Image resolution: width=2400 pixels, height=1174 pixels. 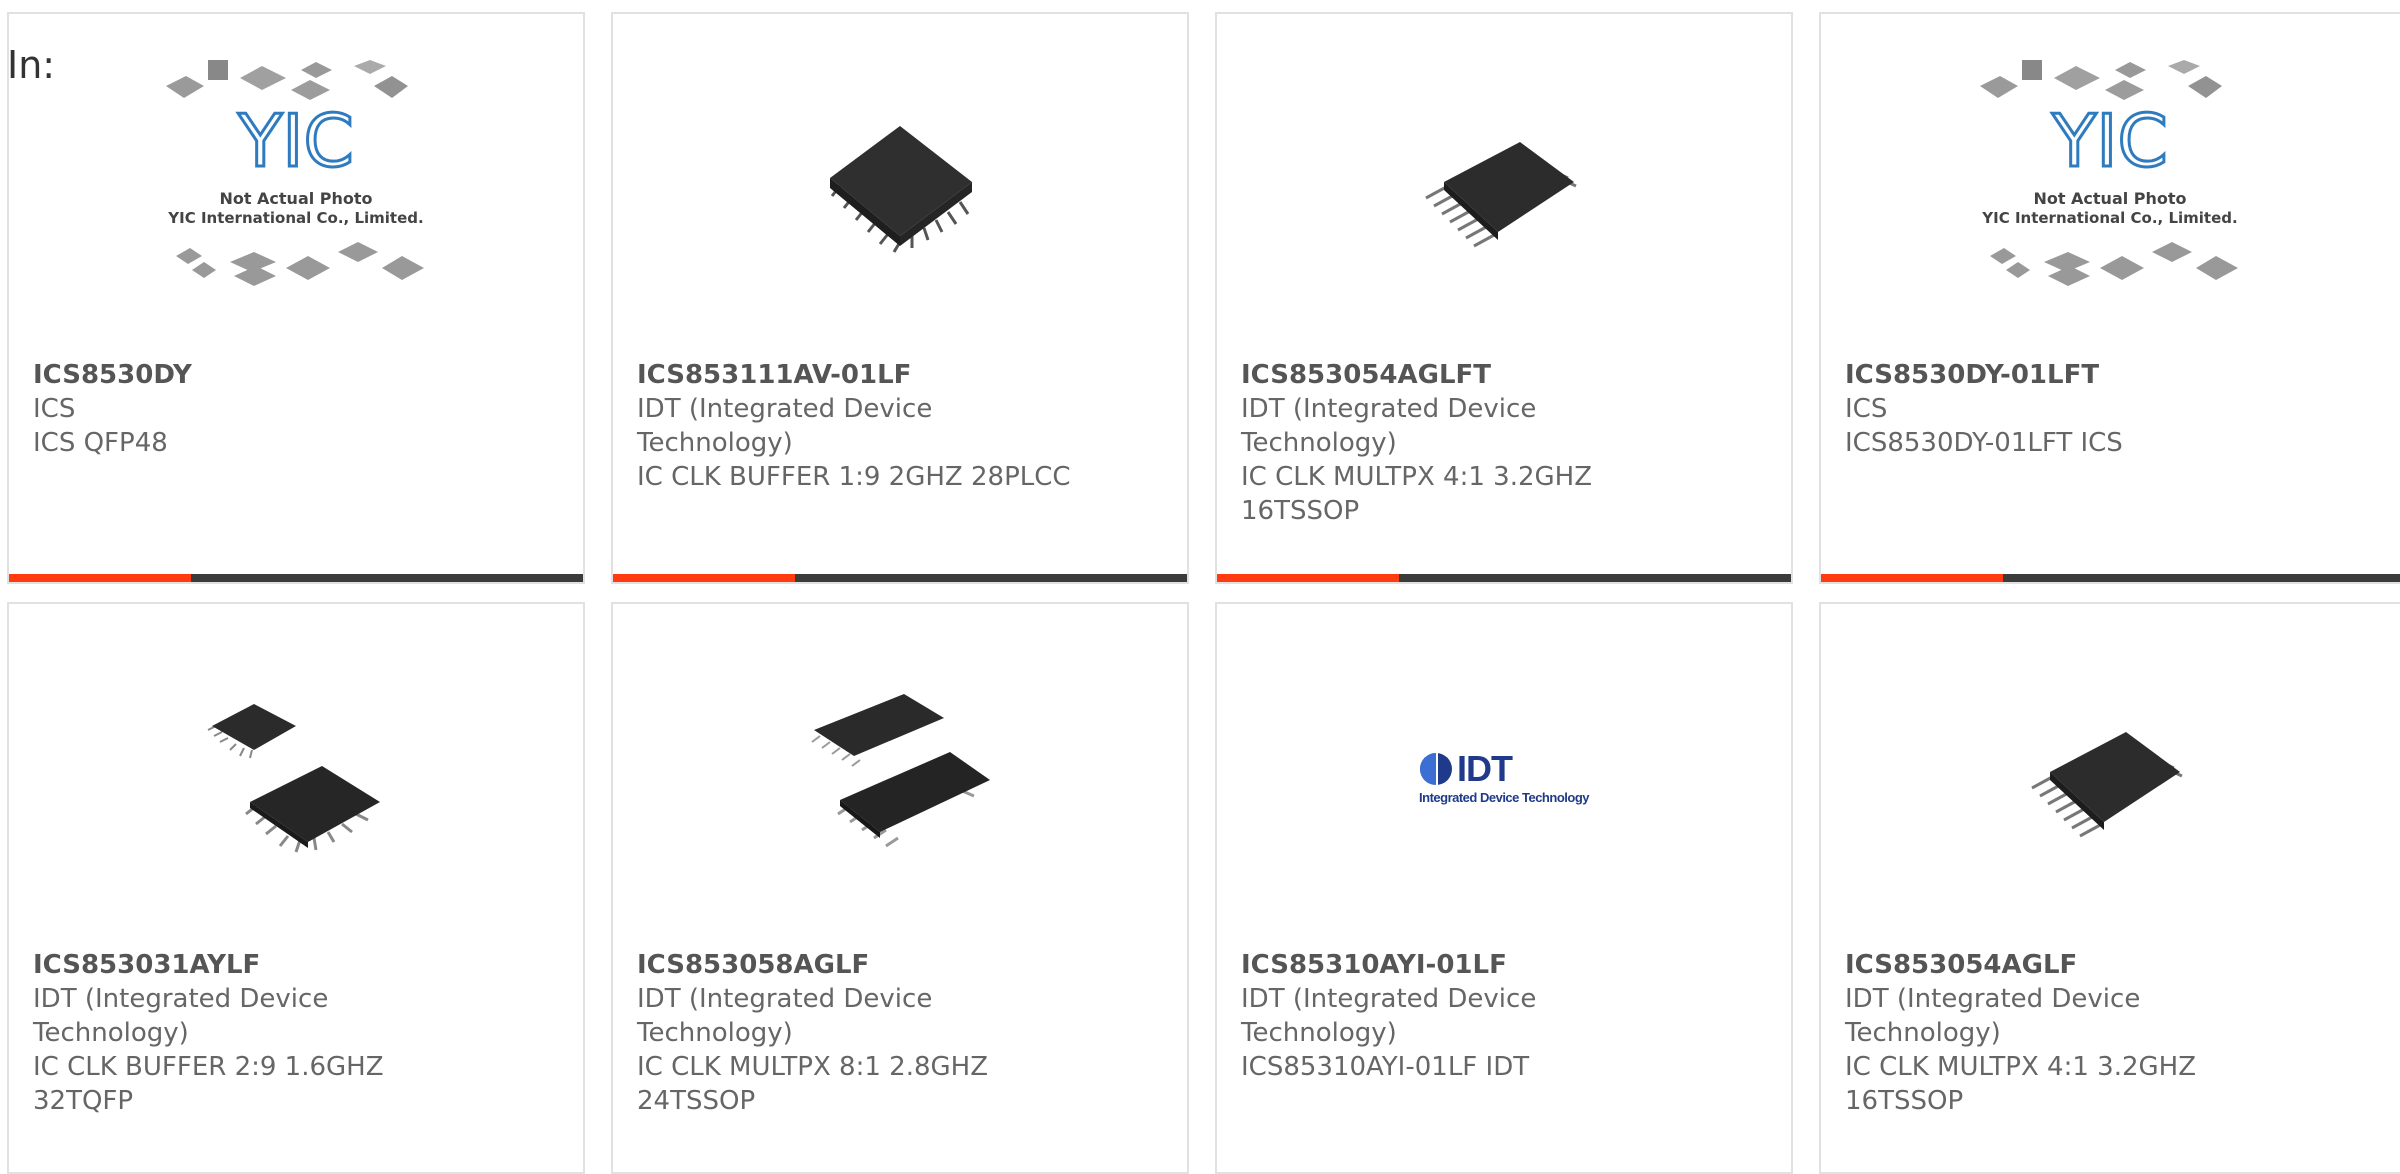 I want to click on idt-logo-icon, so click(x=1436, y=768).